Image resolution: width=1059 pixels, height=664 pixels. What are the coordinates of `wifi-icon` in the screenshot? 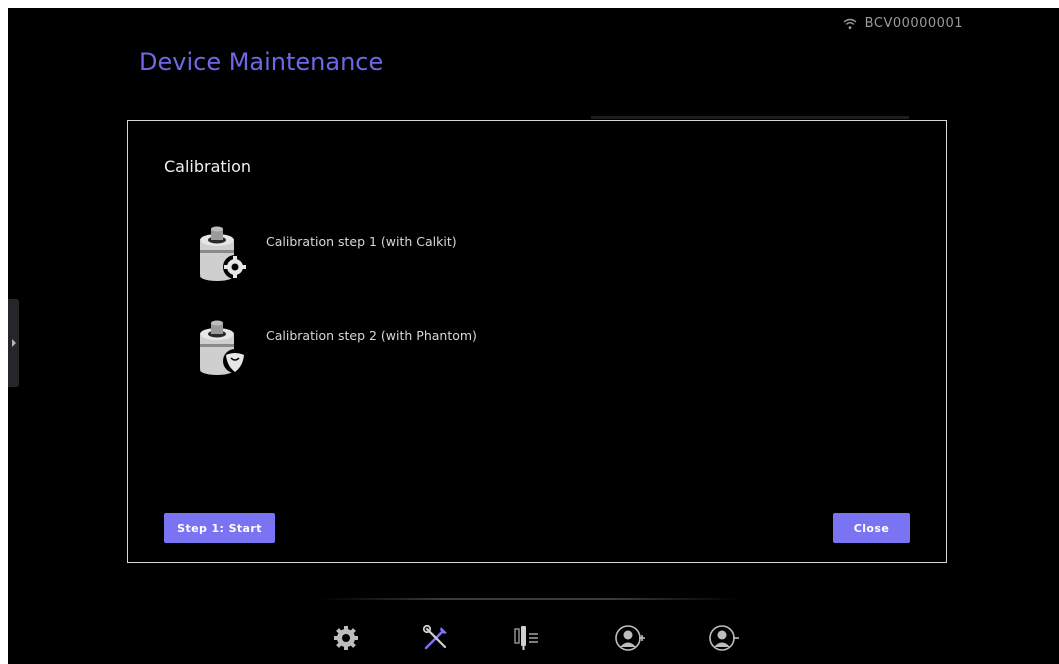 It's located at (850, 23).